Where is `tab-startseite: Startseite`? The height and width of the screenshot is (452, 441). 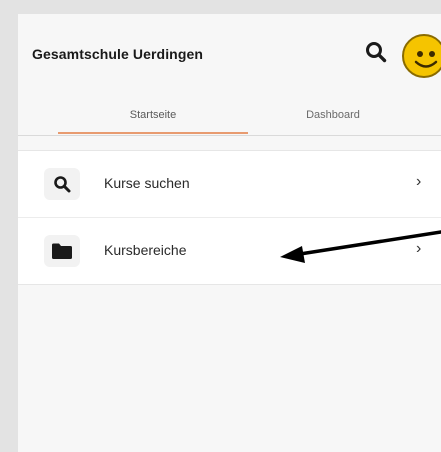
tab-startseite: Startseite is located at coordinates (153, 115).